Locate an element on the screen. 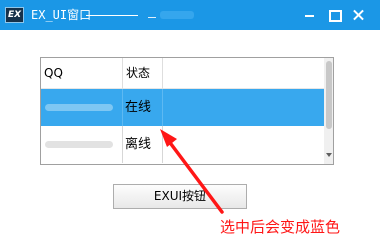 Image resolution: width=380 pixels, height=250 pixels. column-header-qq: QQ is located at coordinates (82, 73).